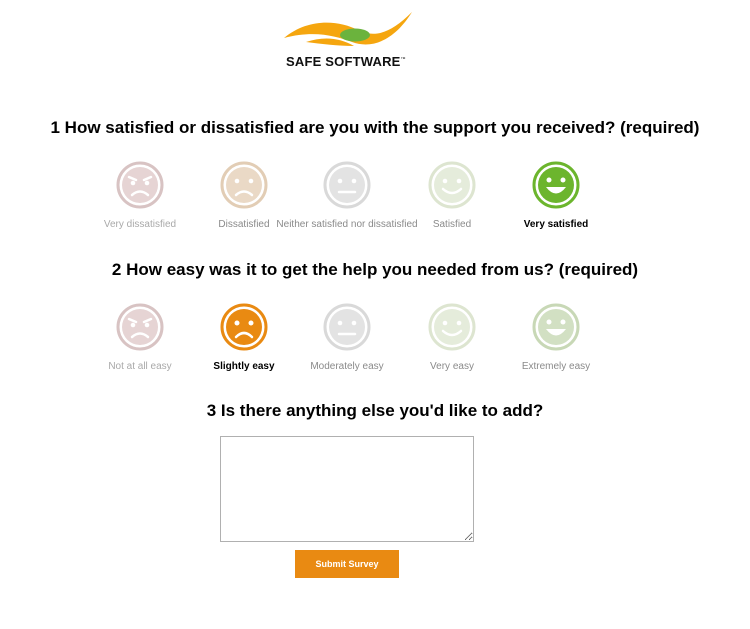 This screenshot has height=629, width=750. I want to click on safe-software-logo: SAFE SOFTWARE™, so click(348, 40).